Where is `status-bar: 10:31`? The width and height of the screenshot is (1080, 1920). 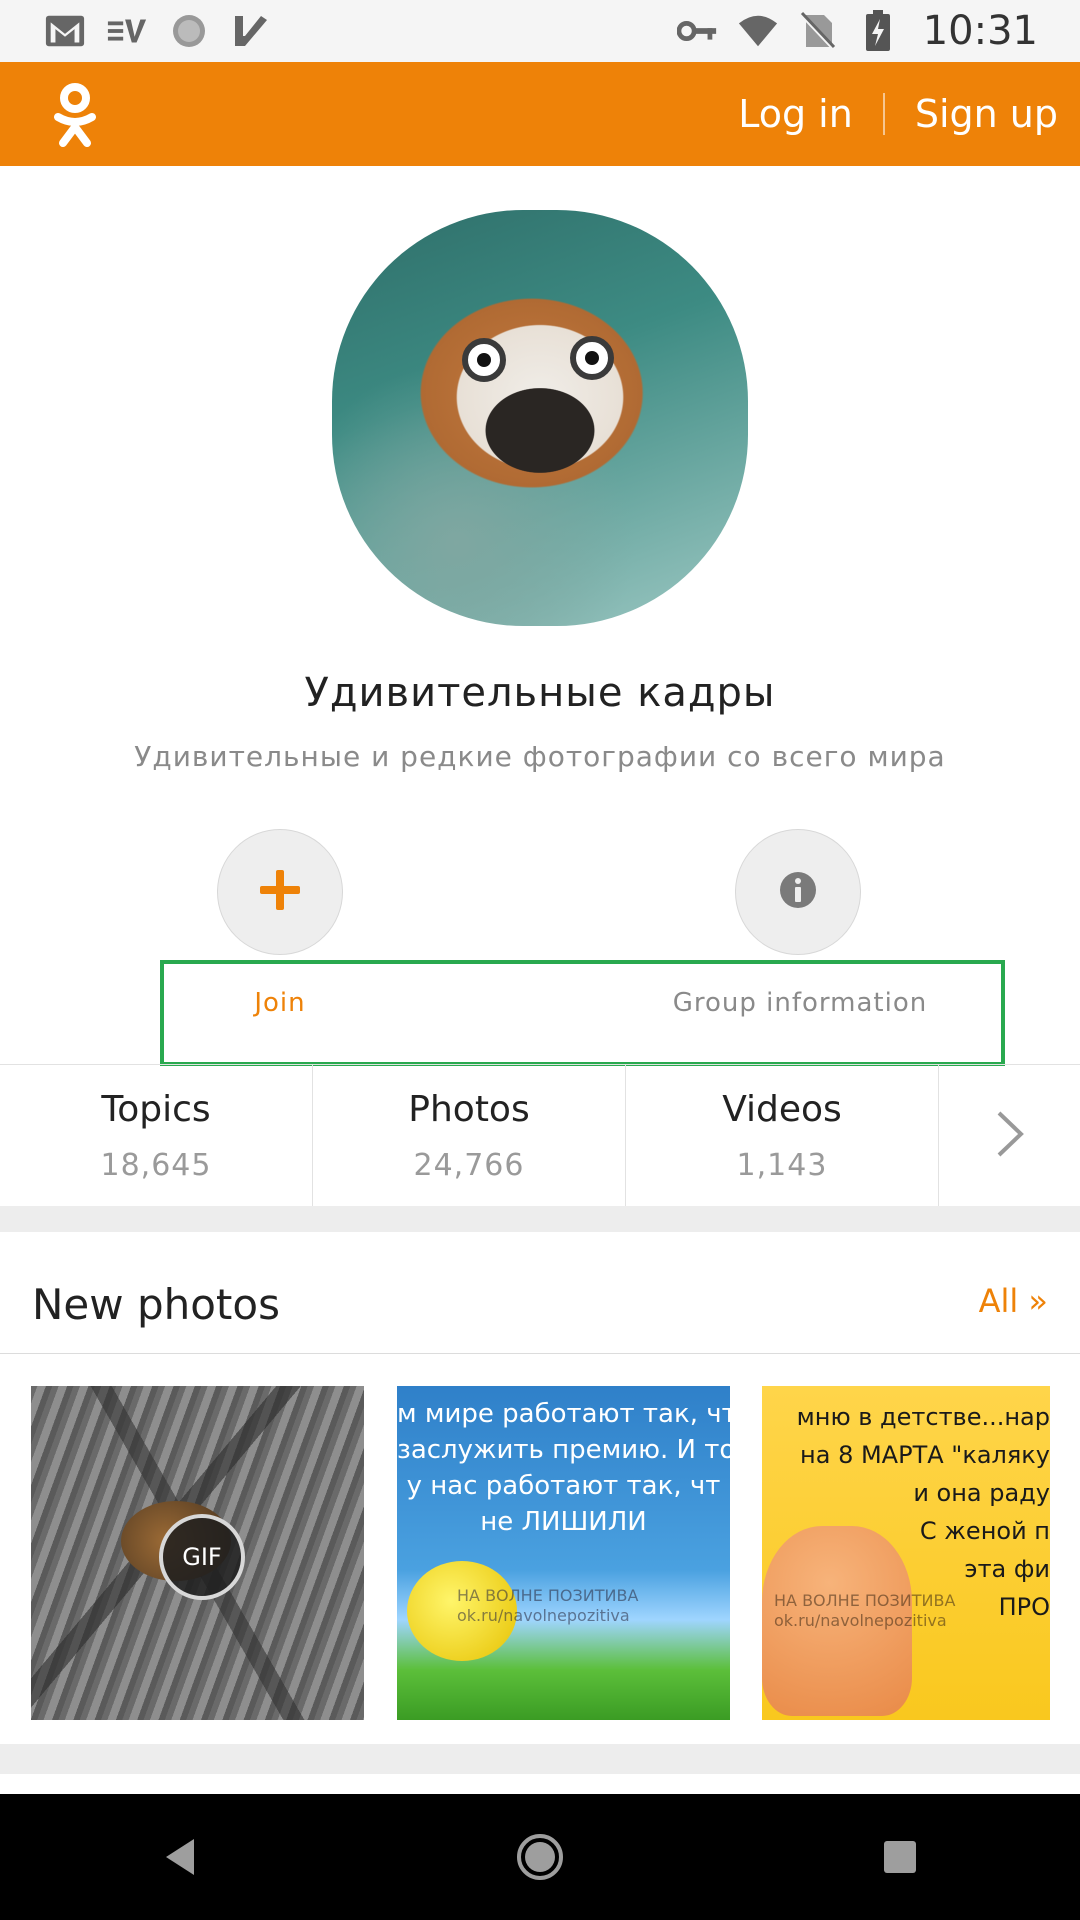
status-bar: 10:31 is located at coordinates (540, 31).